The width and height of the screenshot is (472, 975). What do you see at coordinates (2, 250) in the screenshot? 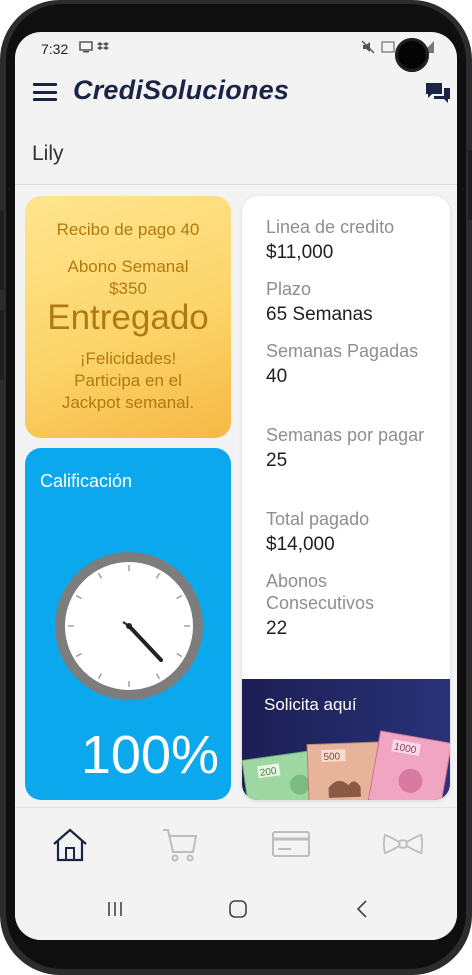
I see `volume-button` at bounding box center [2, 250].